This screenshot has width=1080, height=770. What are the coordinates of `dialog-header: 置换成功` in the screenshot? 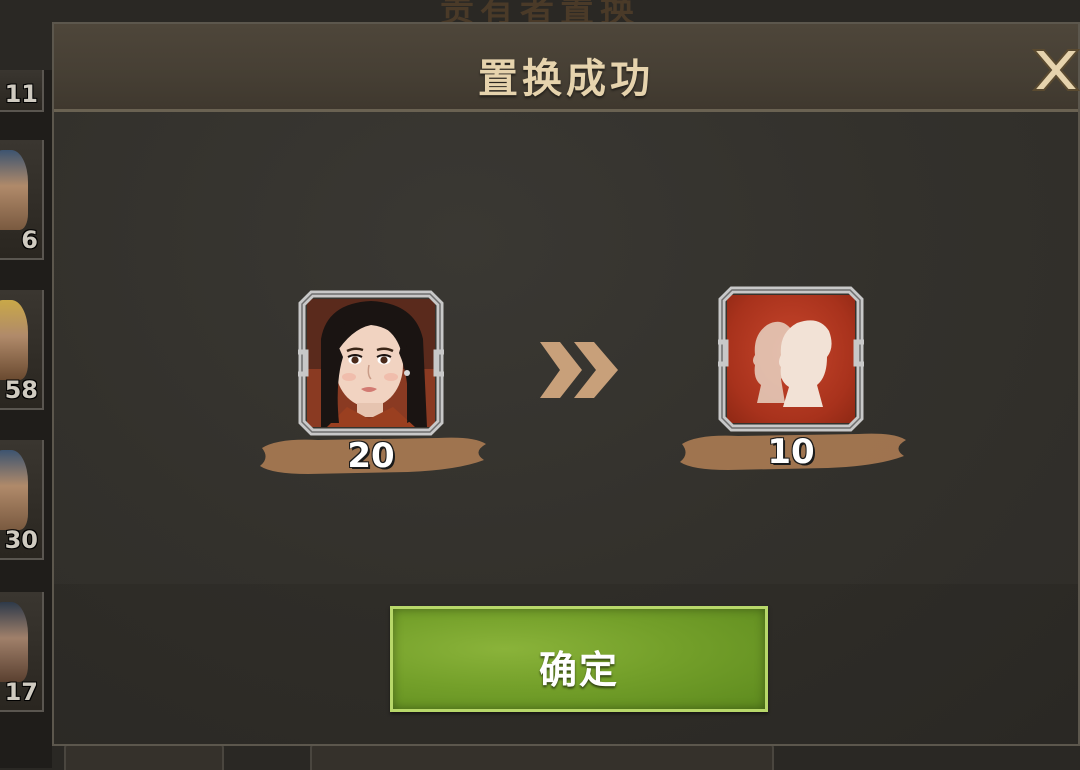 It's located at (567, 68).